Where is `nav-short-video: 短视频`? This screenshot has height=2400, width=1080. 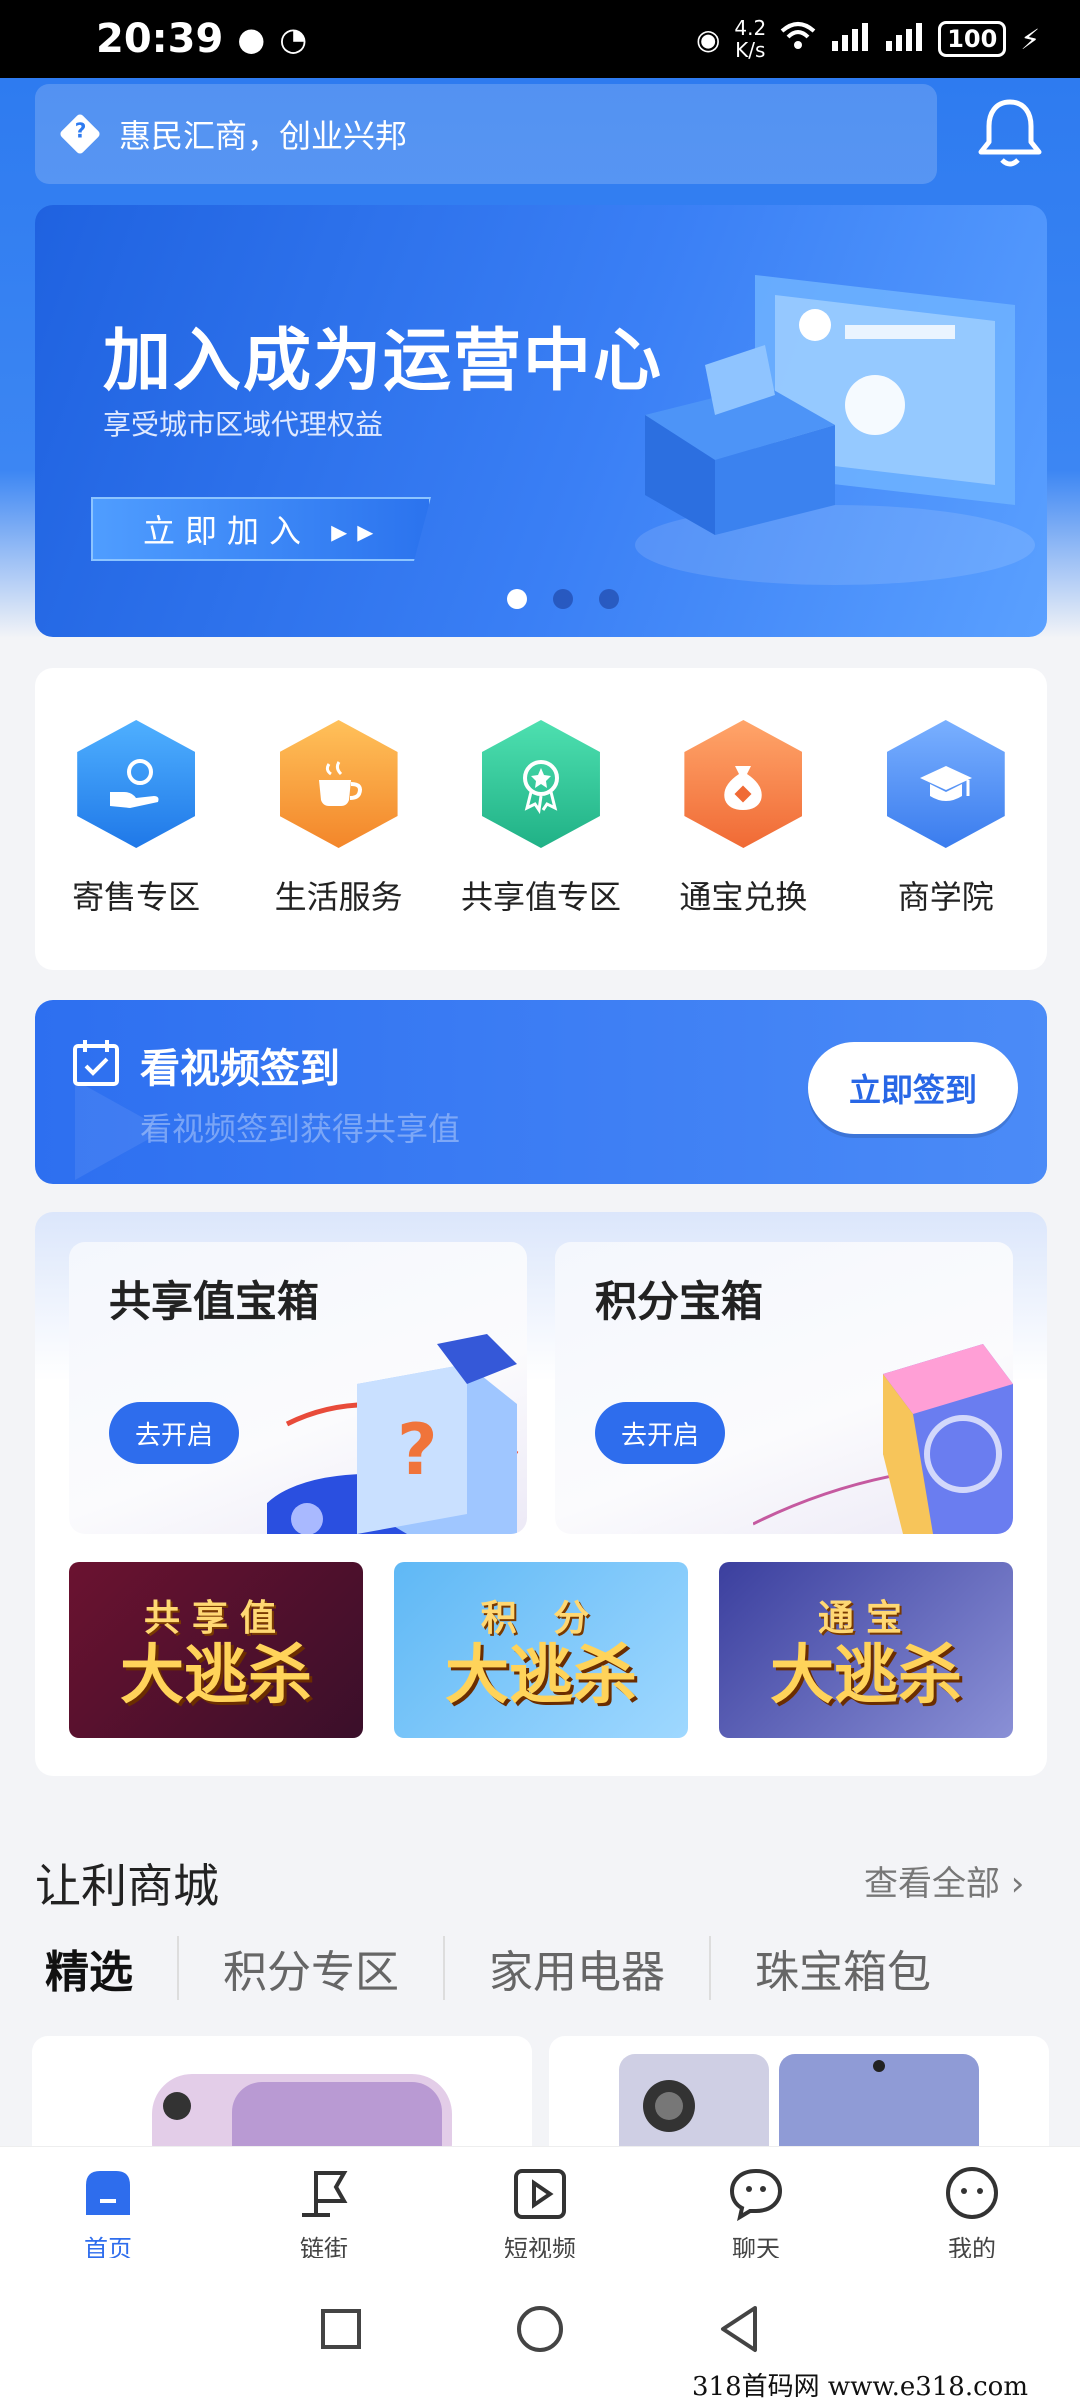 nav-short-video: 短视频 is located at coordinates (540, 2214).